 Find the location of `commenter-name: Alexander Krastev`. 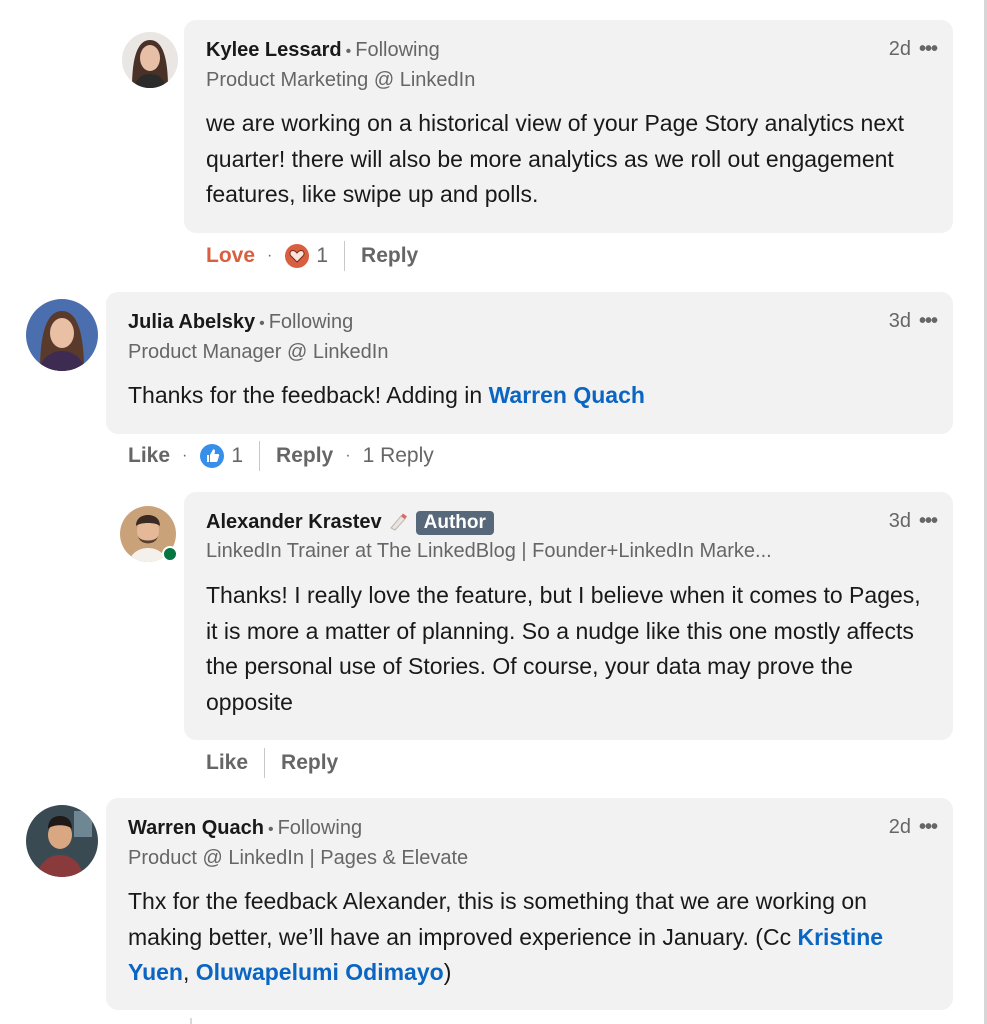

commenter-name: Alexander Krastev is located at coordinates (294, 522).